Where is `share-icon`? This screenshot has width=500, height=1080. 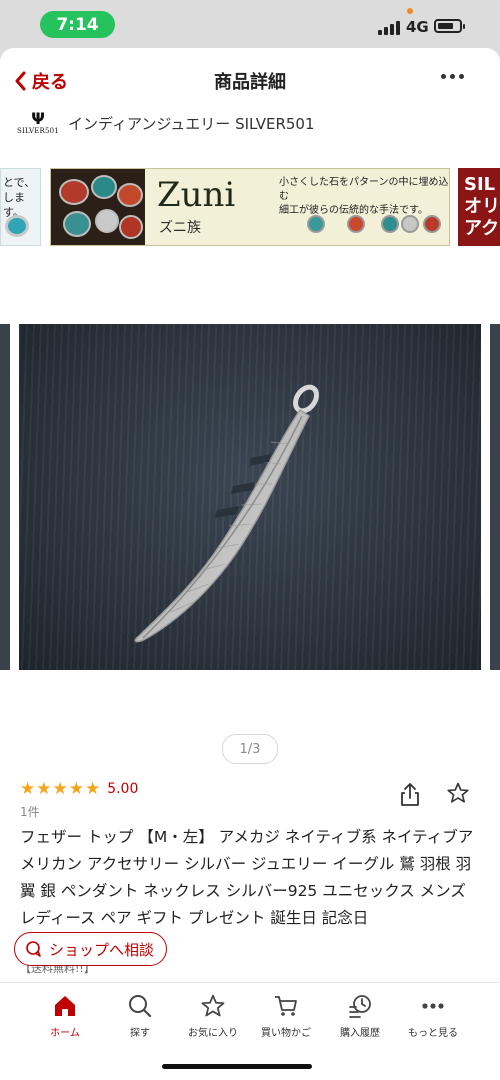 share-icon is located at coordinates (410, 794).